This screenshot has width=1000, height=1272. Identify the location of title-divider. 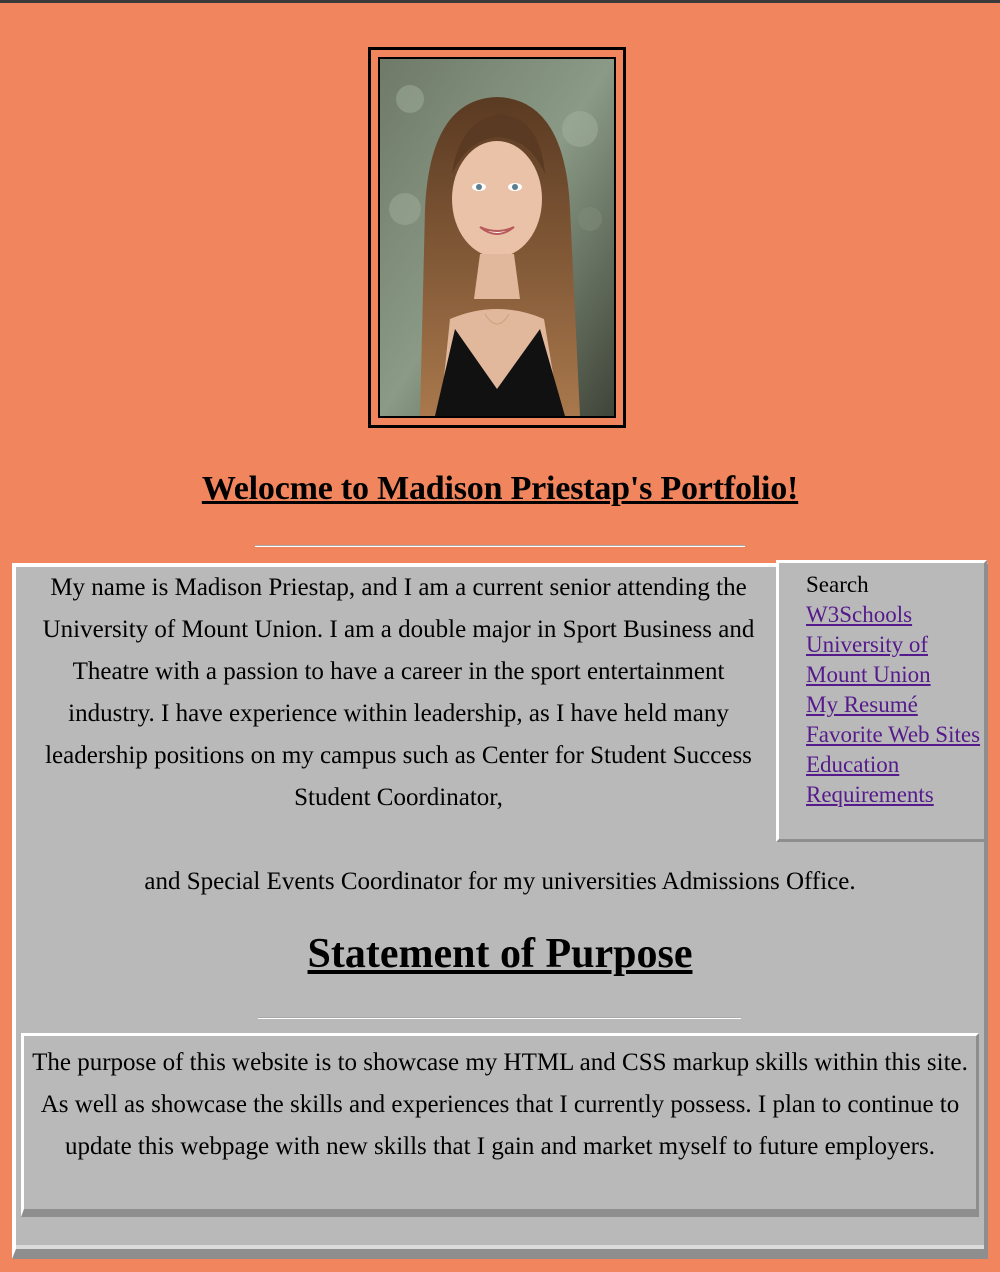
(500, 546).